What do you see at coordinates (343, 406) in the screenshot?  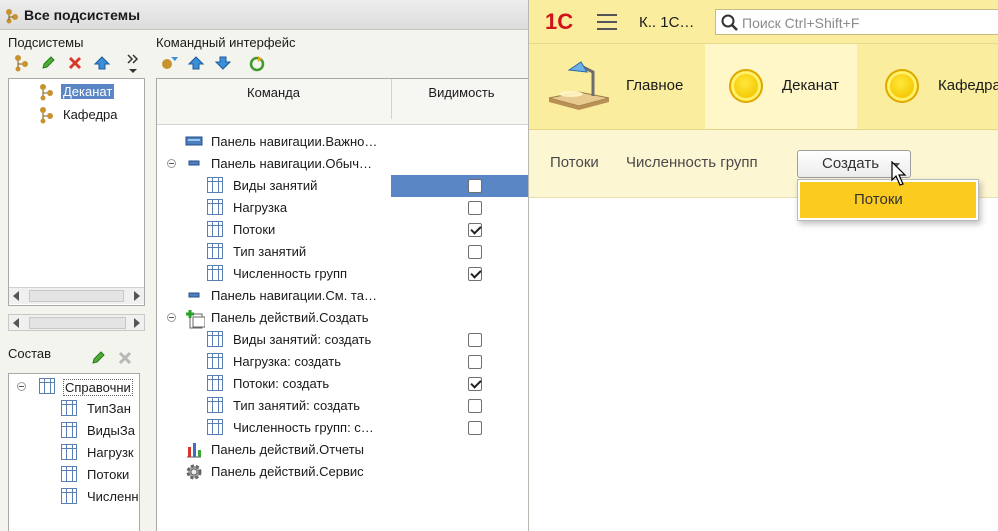 I see `table-row: Тип занятий: создать` at bounding box center [343, 406].